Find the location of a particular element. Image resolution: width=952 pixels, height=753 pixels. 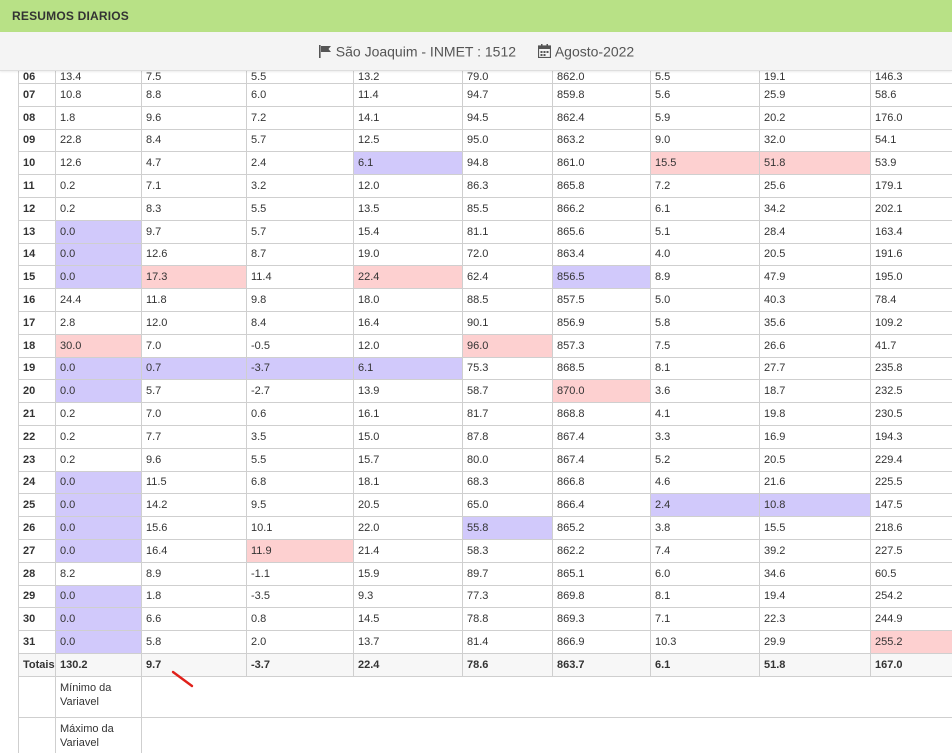

table-row: 31 0.0 5.8 2.0 13.7 81.4 866.9 10.3 29.9 255.2 is located at coordinates (485, 642).